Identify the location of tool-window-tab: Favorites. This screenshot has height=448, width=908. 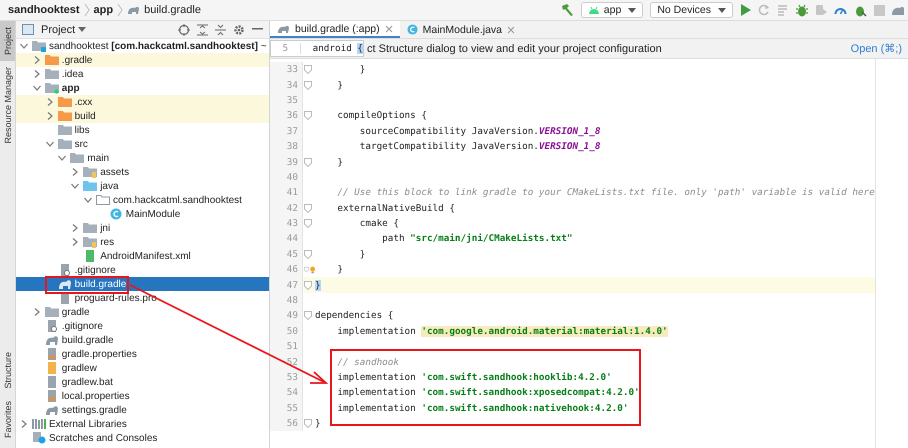
(7, 419).